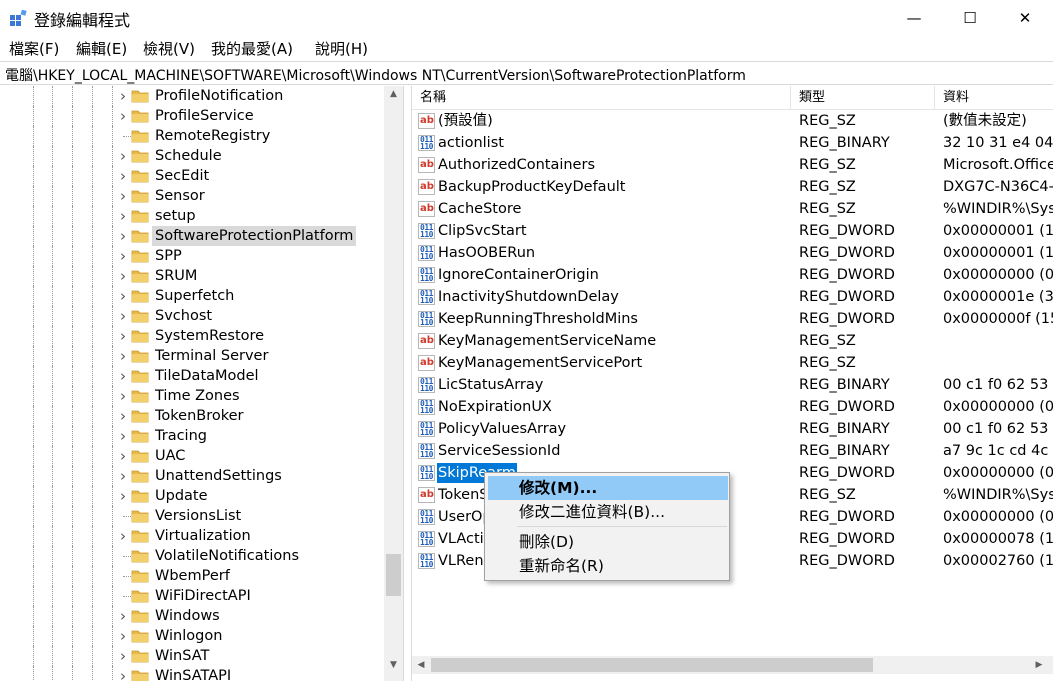 This screenshot has width=1053, height=681. I want to click on tree-item: › Svchost, so click(192, 316).